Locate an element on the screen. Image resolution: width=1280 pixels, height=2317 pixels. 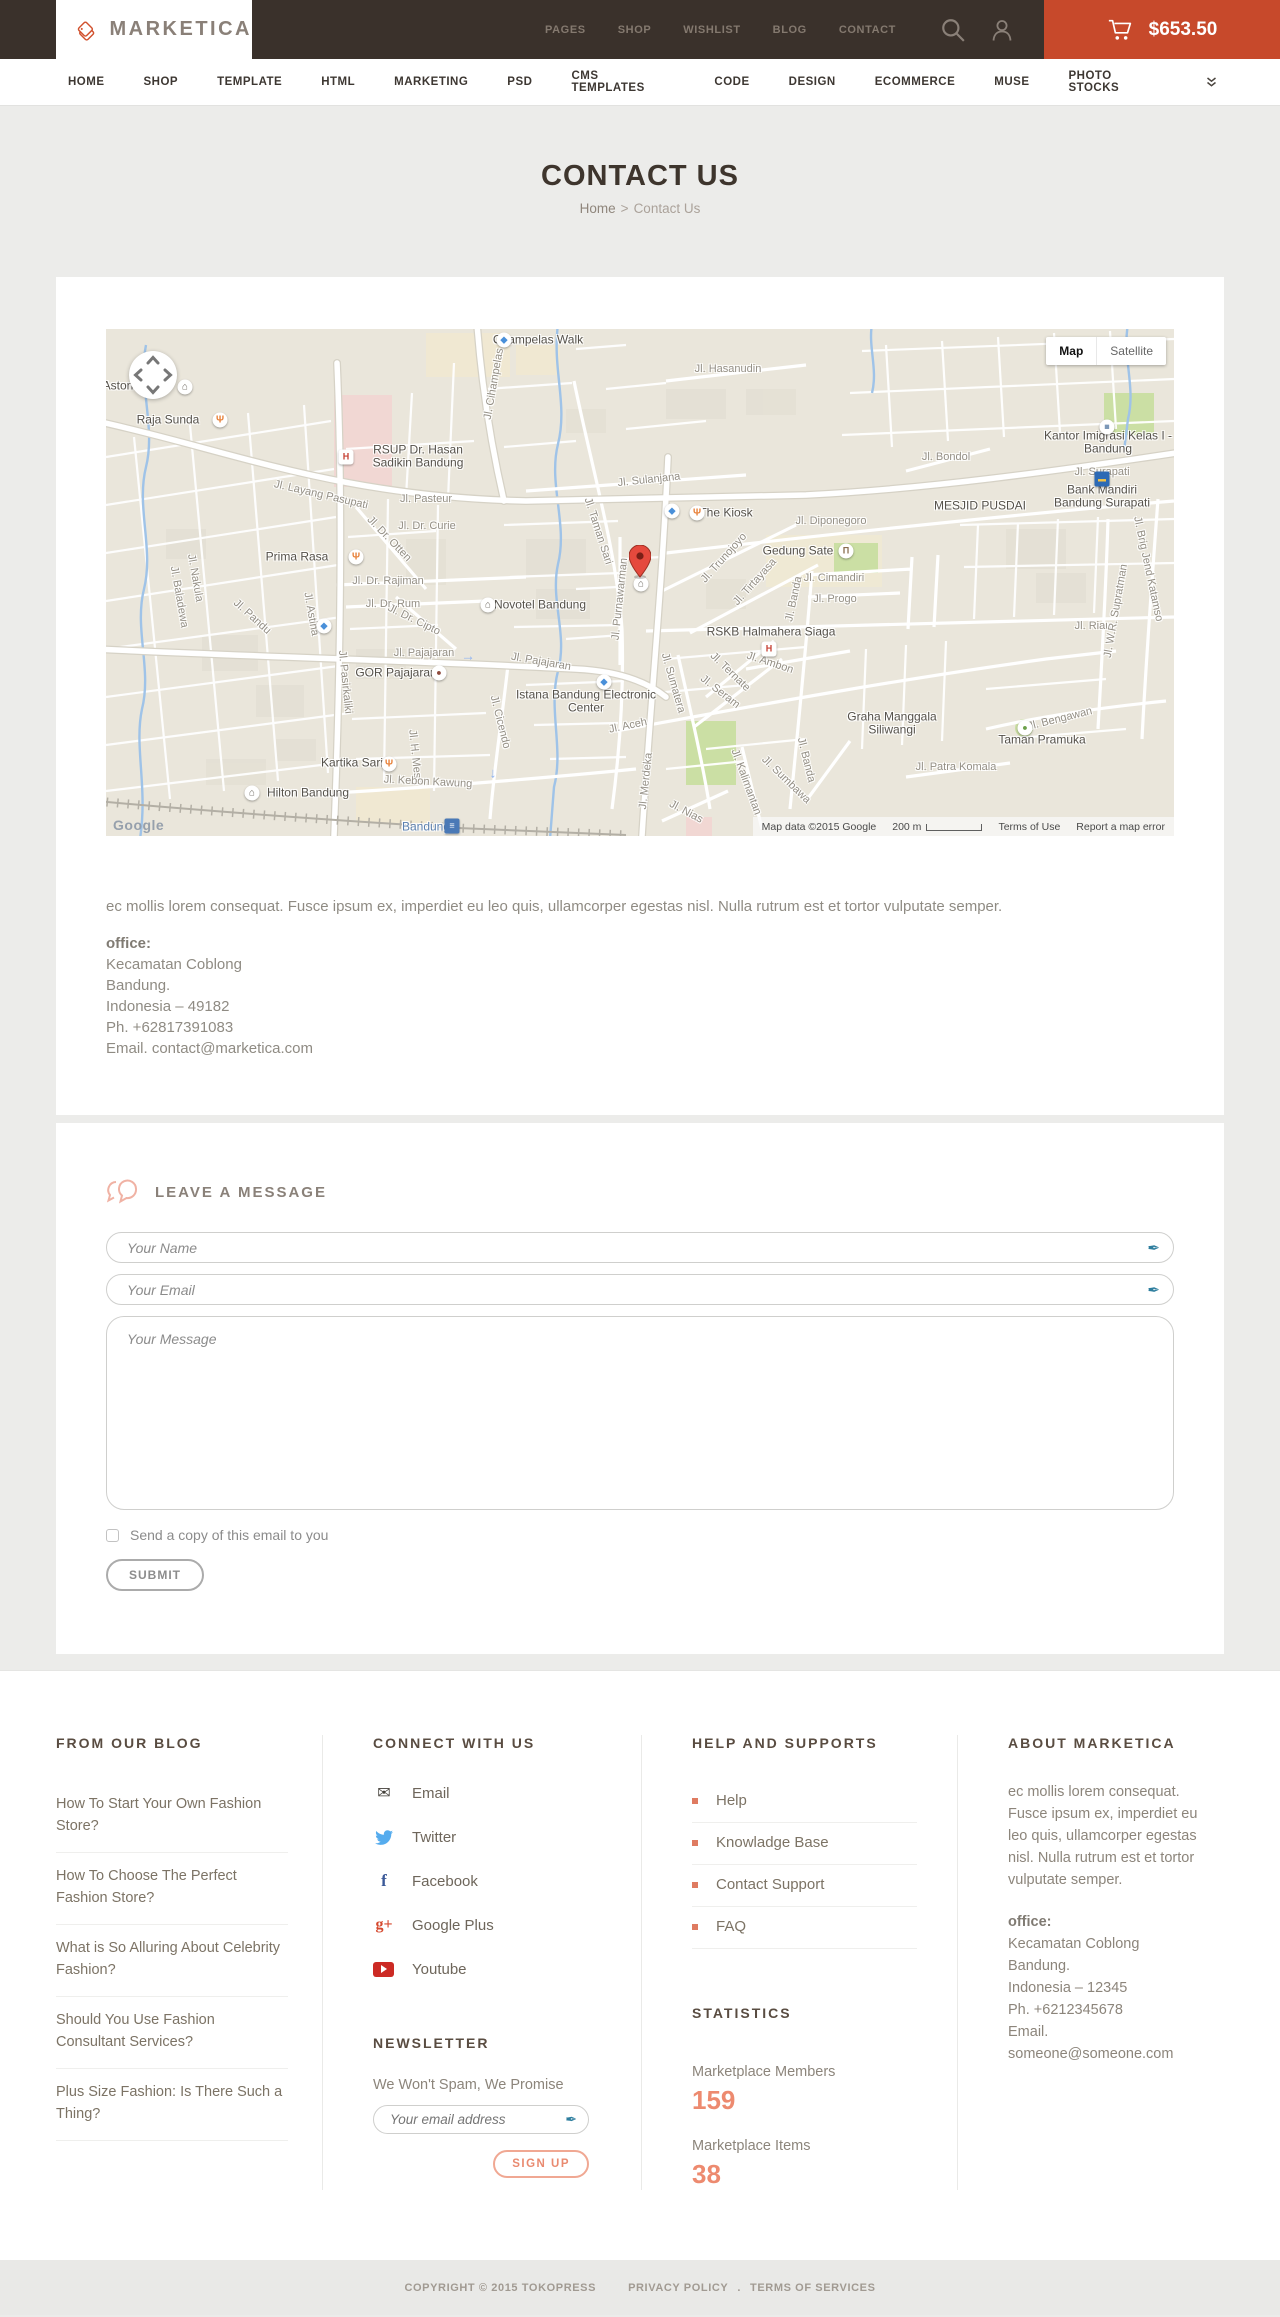
breadcrumb-home-link: Home is located at coordinates (598, 208).